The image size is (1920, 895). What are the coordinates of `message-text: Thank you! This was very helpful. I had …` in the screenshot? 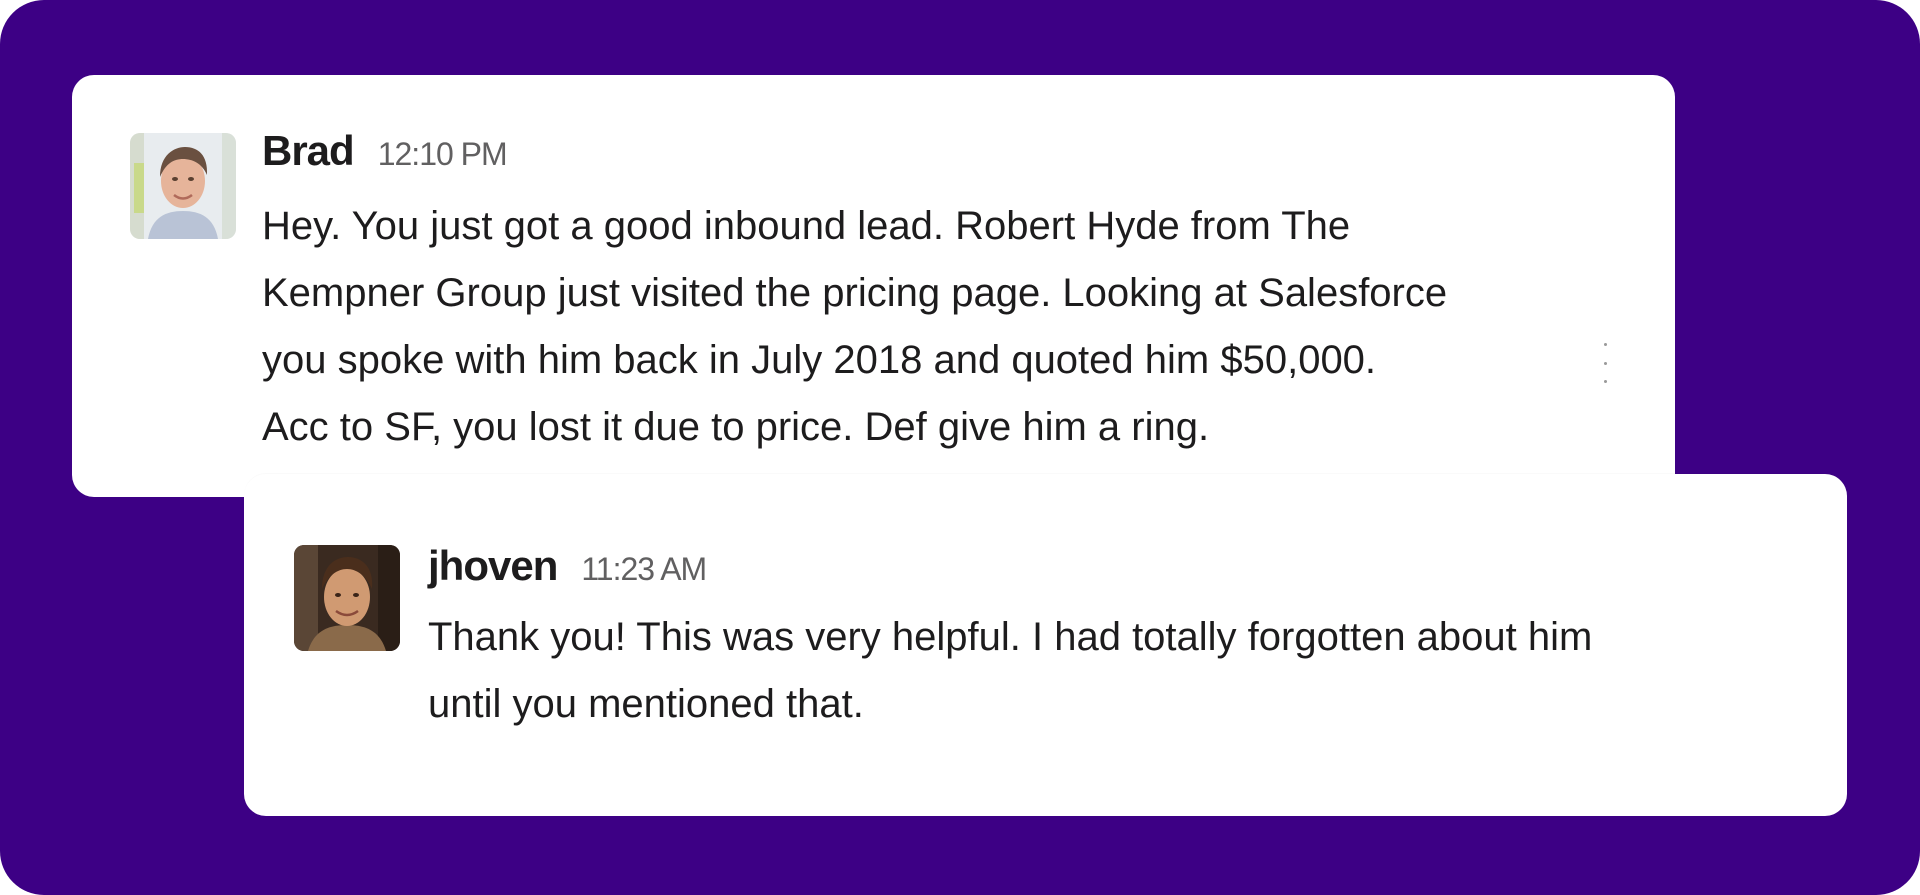 It's located at (1010, 671).